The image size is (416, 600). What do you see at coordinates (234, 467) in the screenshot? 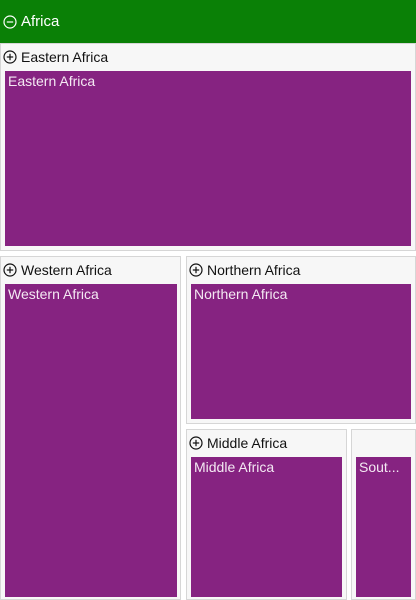
I see `middle-africa-tile-label: Middle Africa` at bounding box center [234, 467].